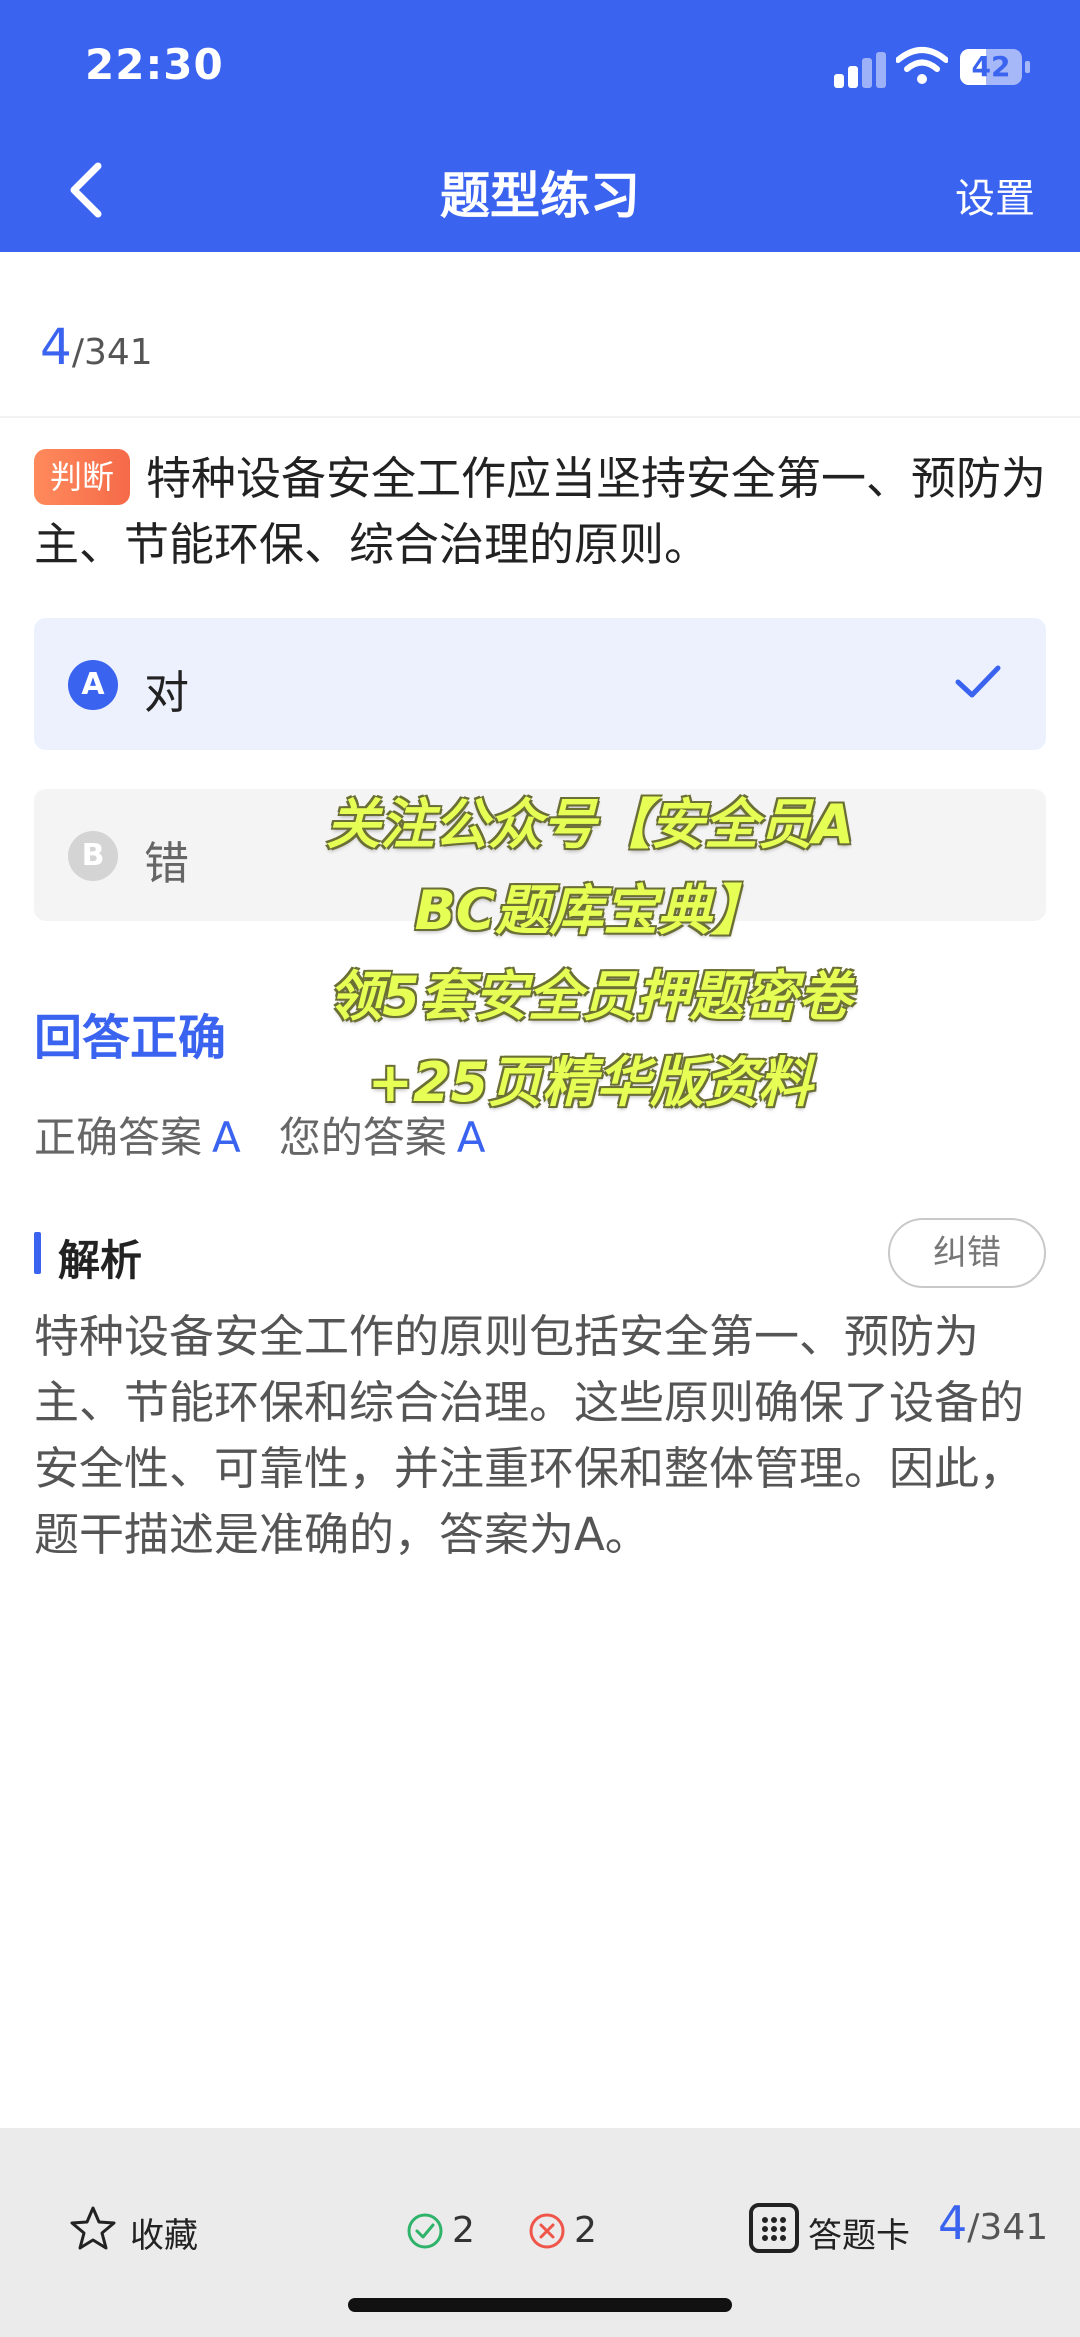 This screenshot has height=2337, width=1080. I want to click on settings-button: 设置, so click(995, 195).